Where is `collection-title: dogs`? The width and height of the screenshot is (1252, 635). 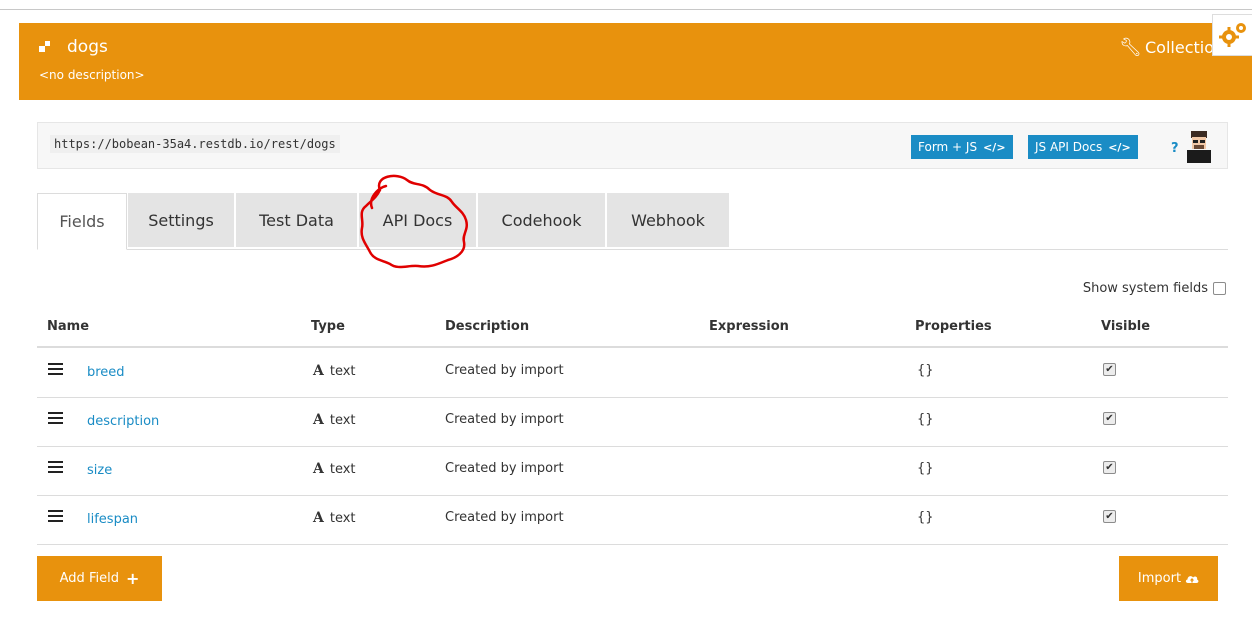 collection-title: dogs is located at coordinates (73, 47).